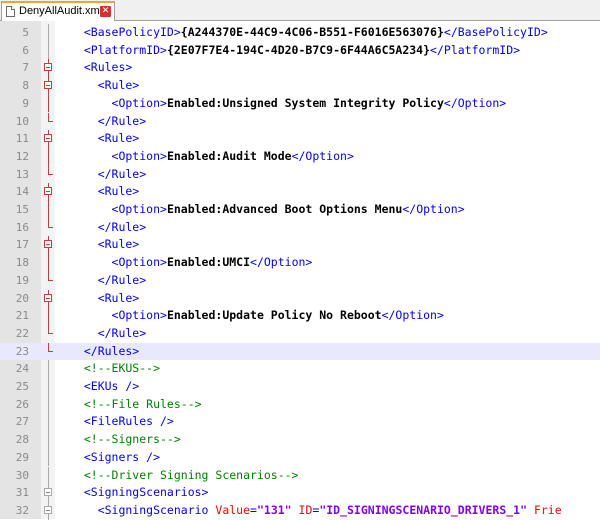 Image resolution: width=600 pixels, height=520 pixels. What do you see at coordinates (300, 351) in the screenshot?
I see `code-line: 23 </Rules>` at bounding box center [300, 351].